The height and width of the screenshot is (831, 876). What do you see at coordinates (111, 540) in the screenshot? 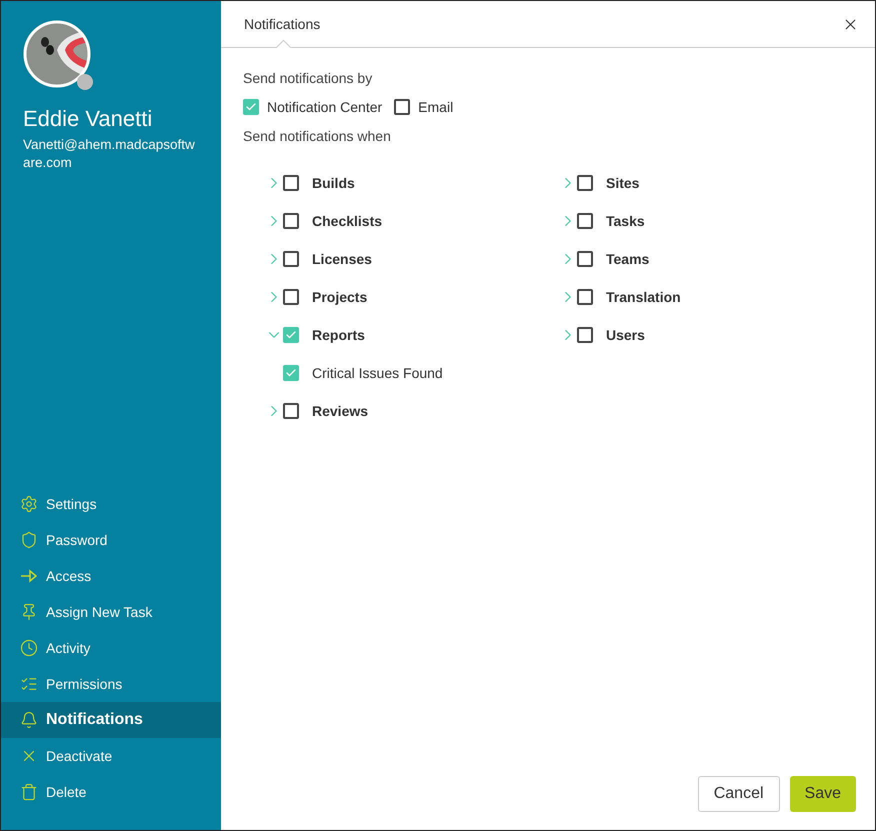
I see `menu-item: Password` at bounding box center [111, 540].